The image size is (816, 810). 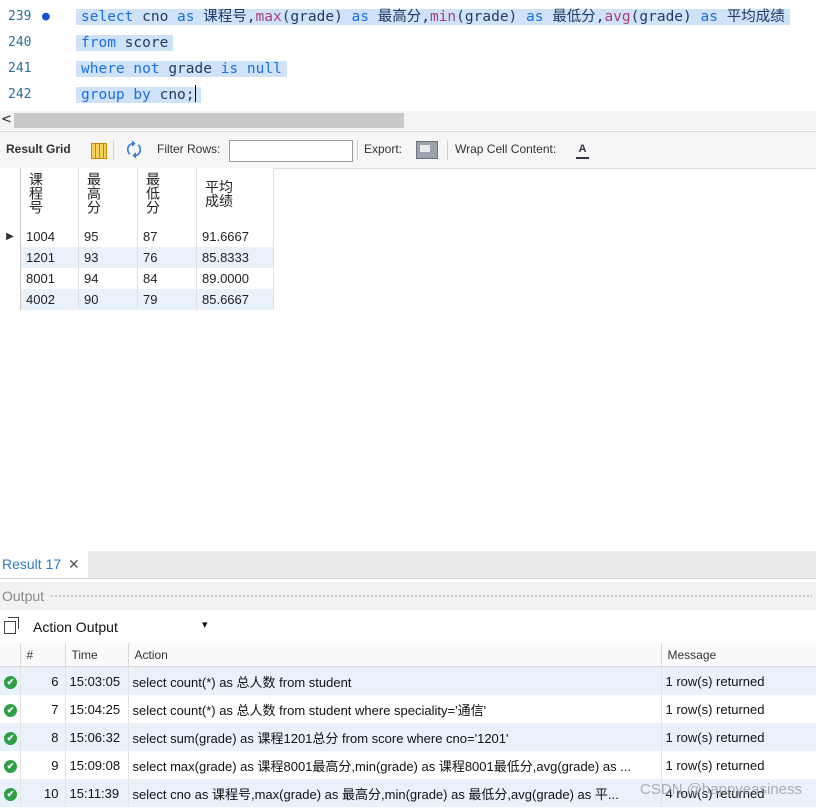 I want to click on grid-cell: 79, so click(x=167, y=299).